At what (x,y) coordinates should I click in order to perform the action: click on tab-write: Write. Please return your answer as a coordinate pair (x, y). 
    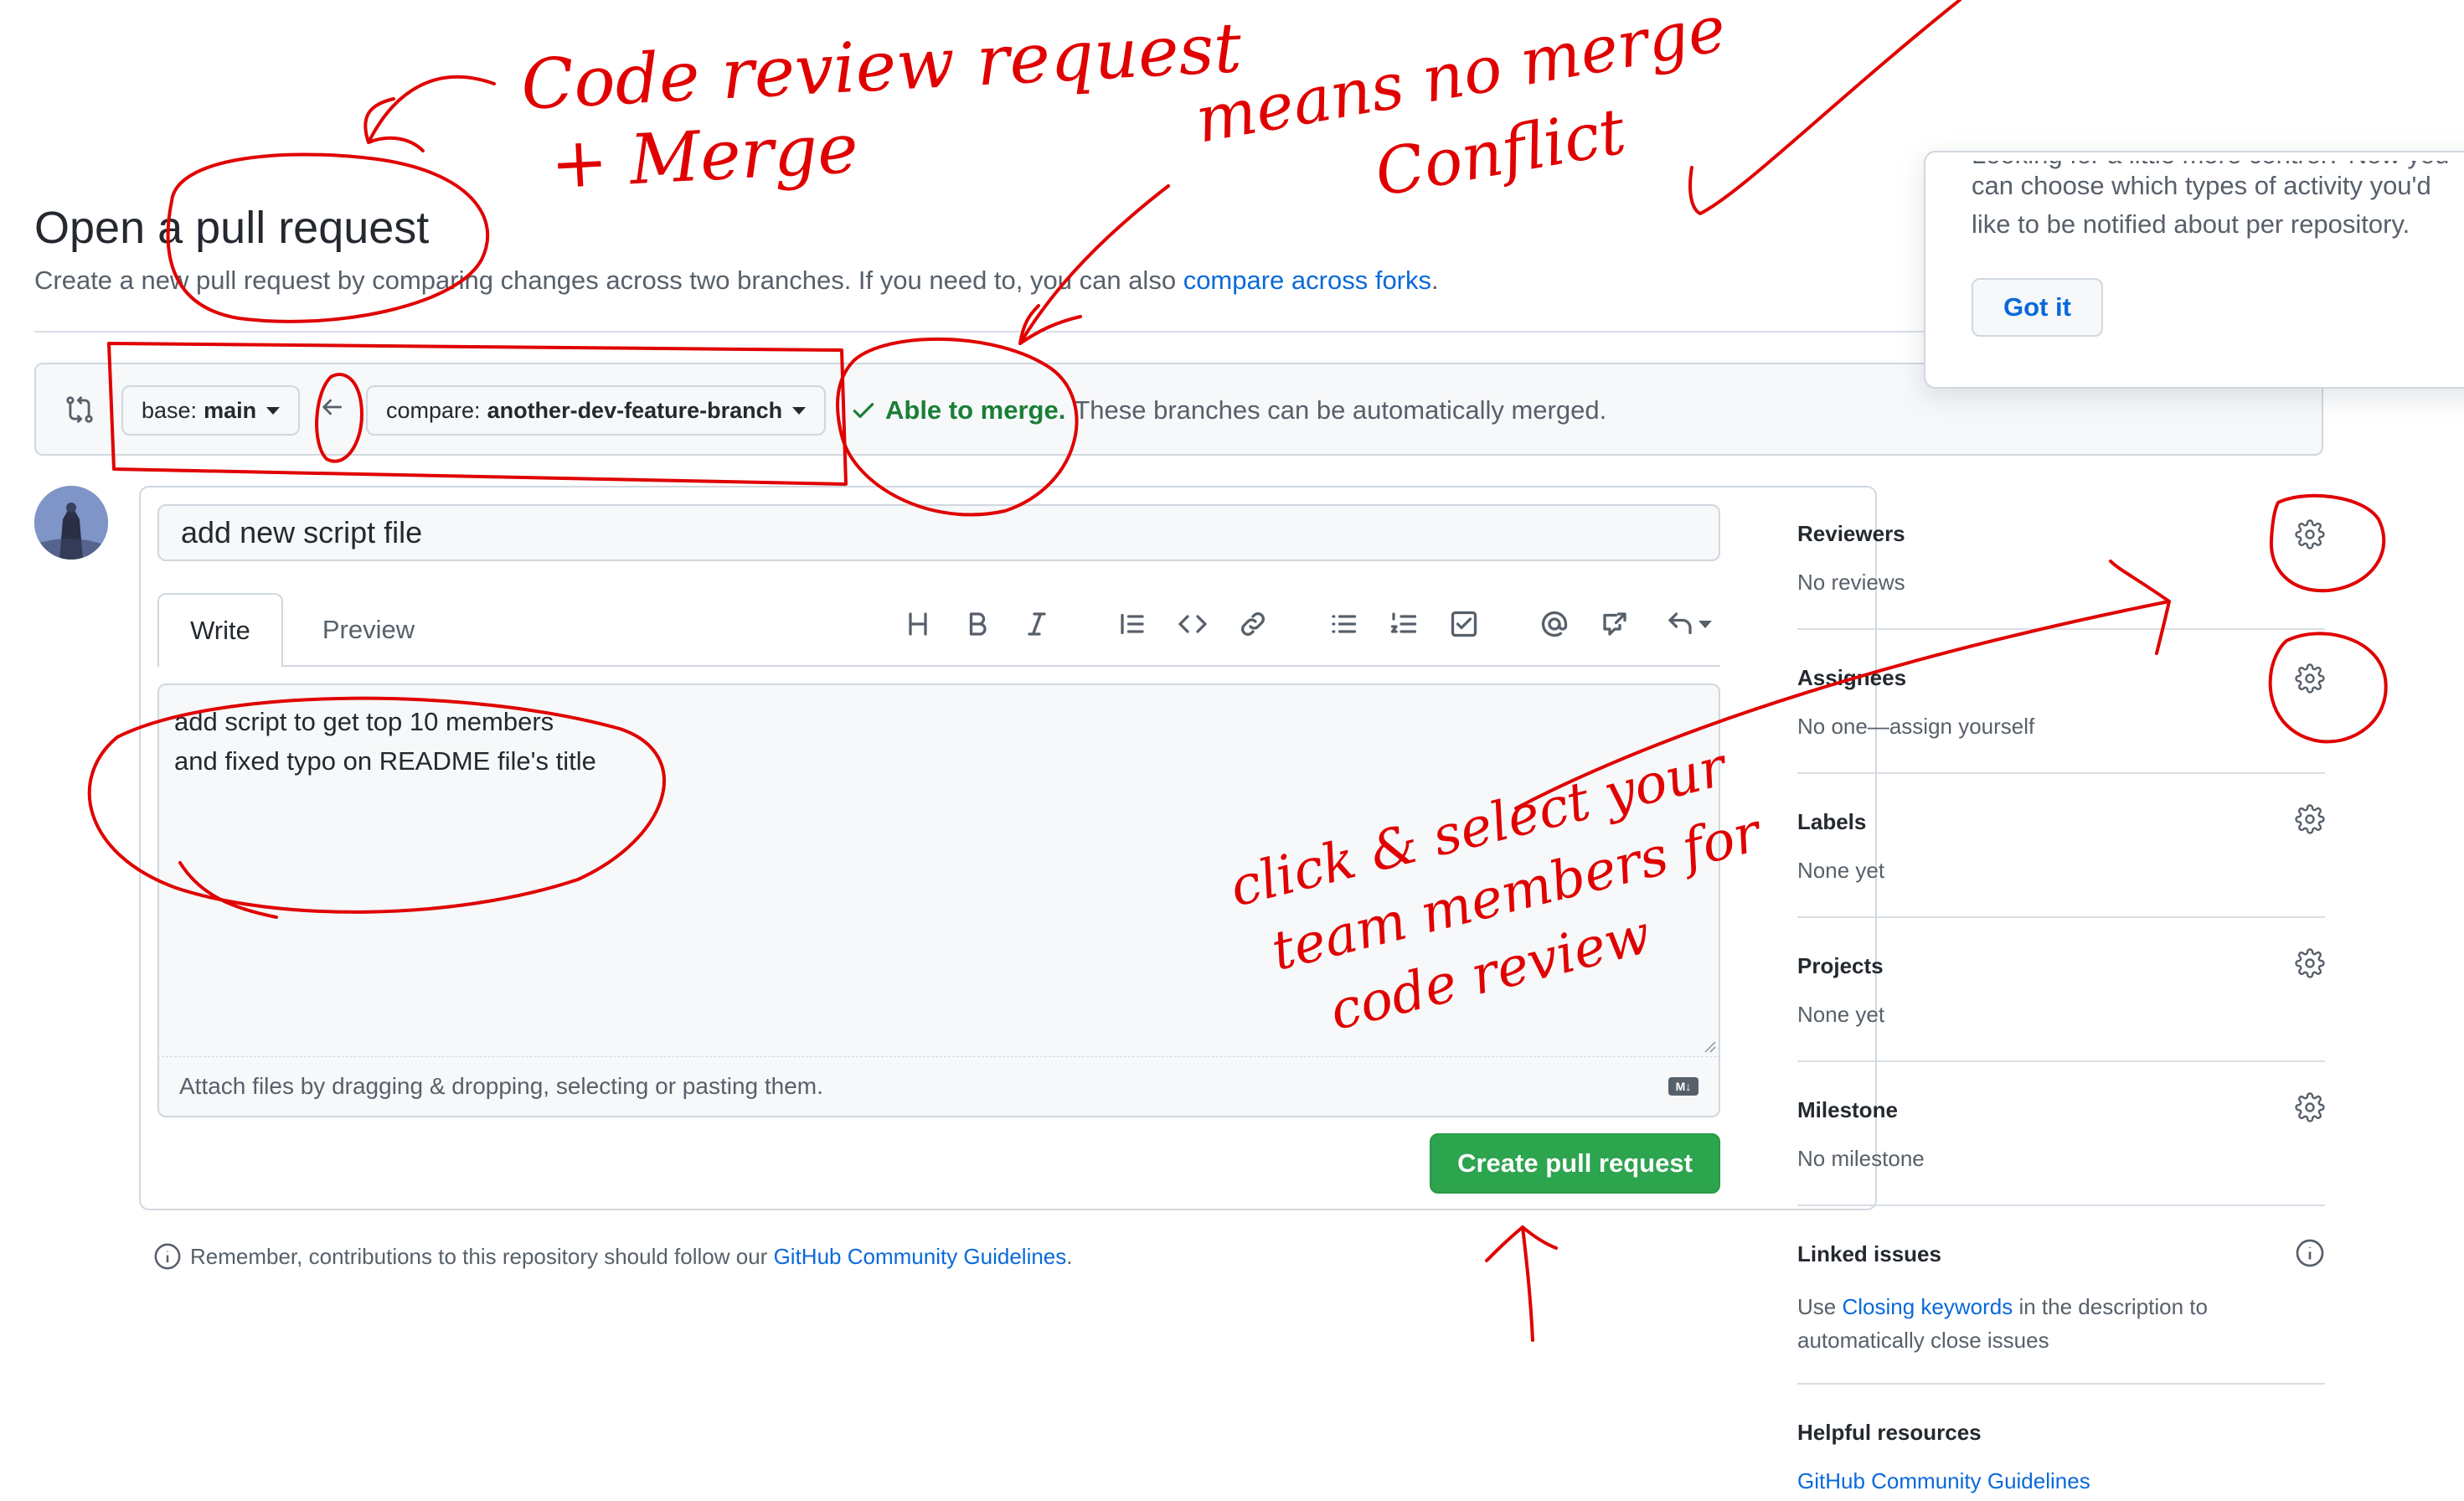
    Looking at the image, I should click on (220, 630).